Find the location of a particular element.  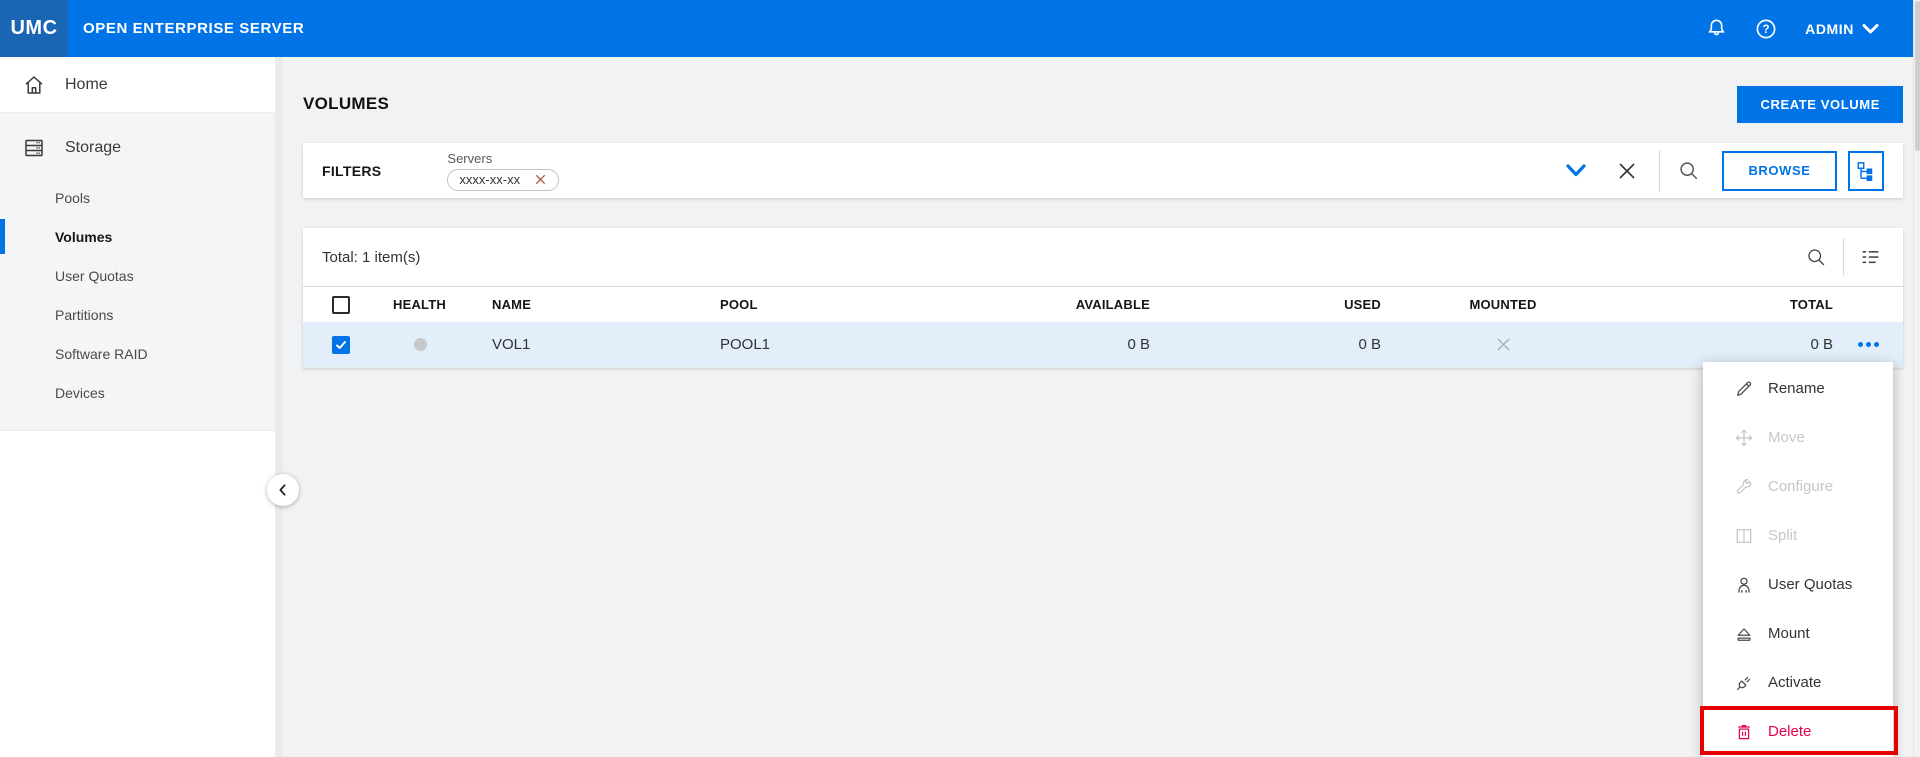

mounted-cell is located at coordinates (1503, 344).